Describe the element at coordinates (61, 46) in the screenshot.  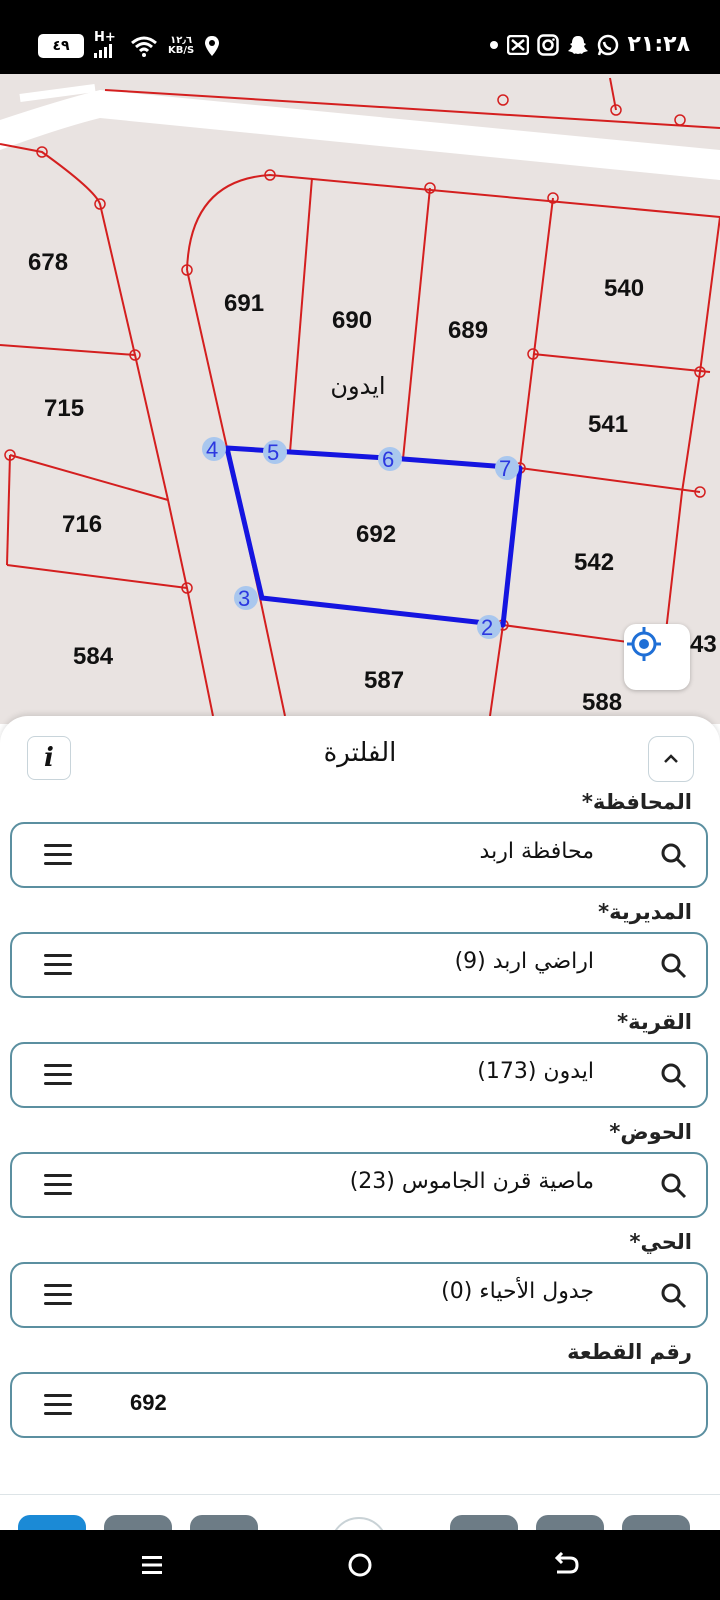
I see `battery-icon: ٤٩` at that location.